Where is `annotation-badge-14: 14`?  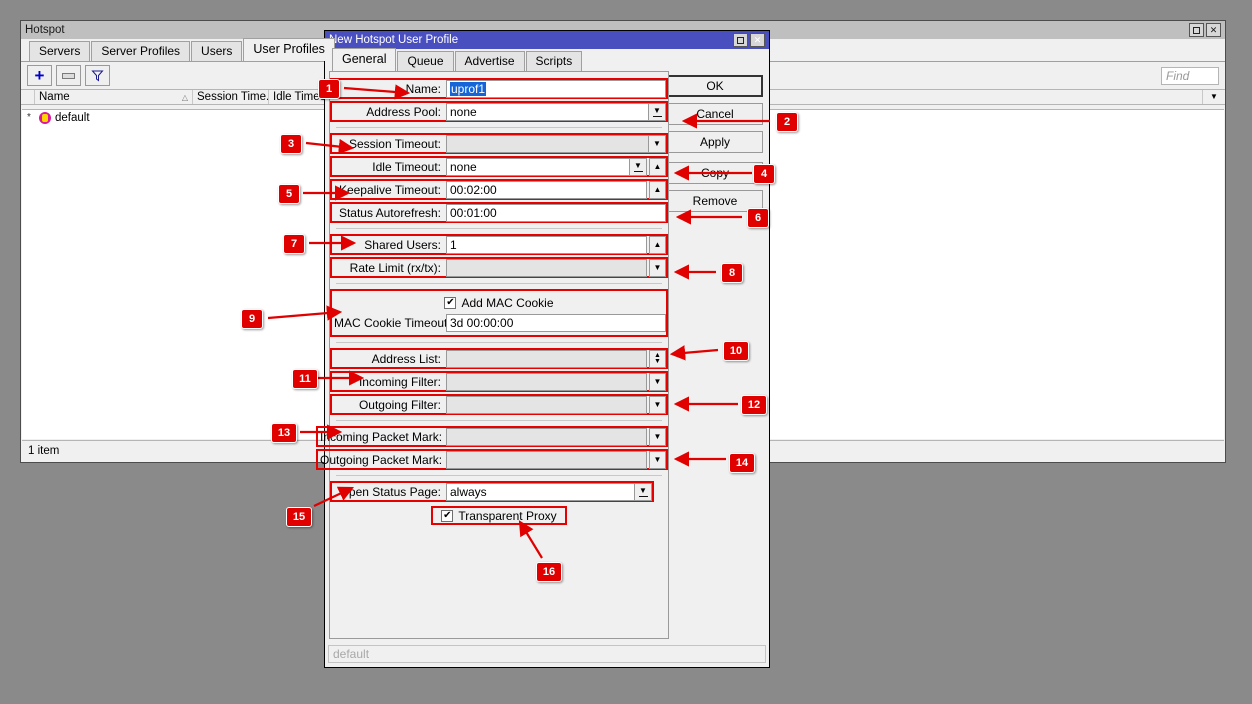 annotation-badge-14: 14 is located at coordinates (742, 463).